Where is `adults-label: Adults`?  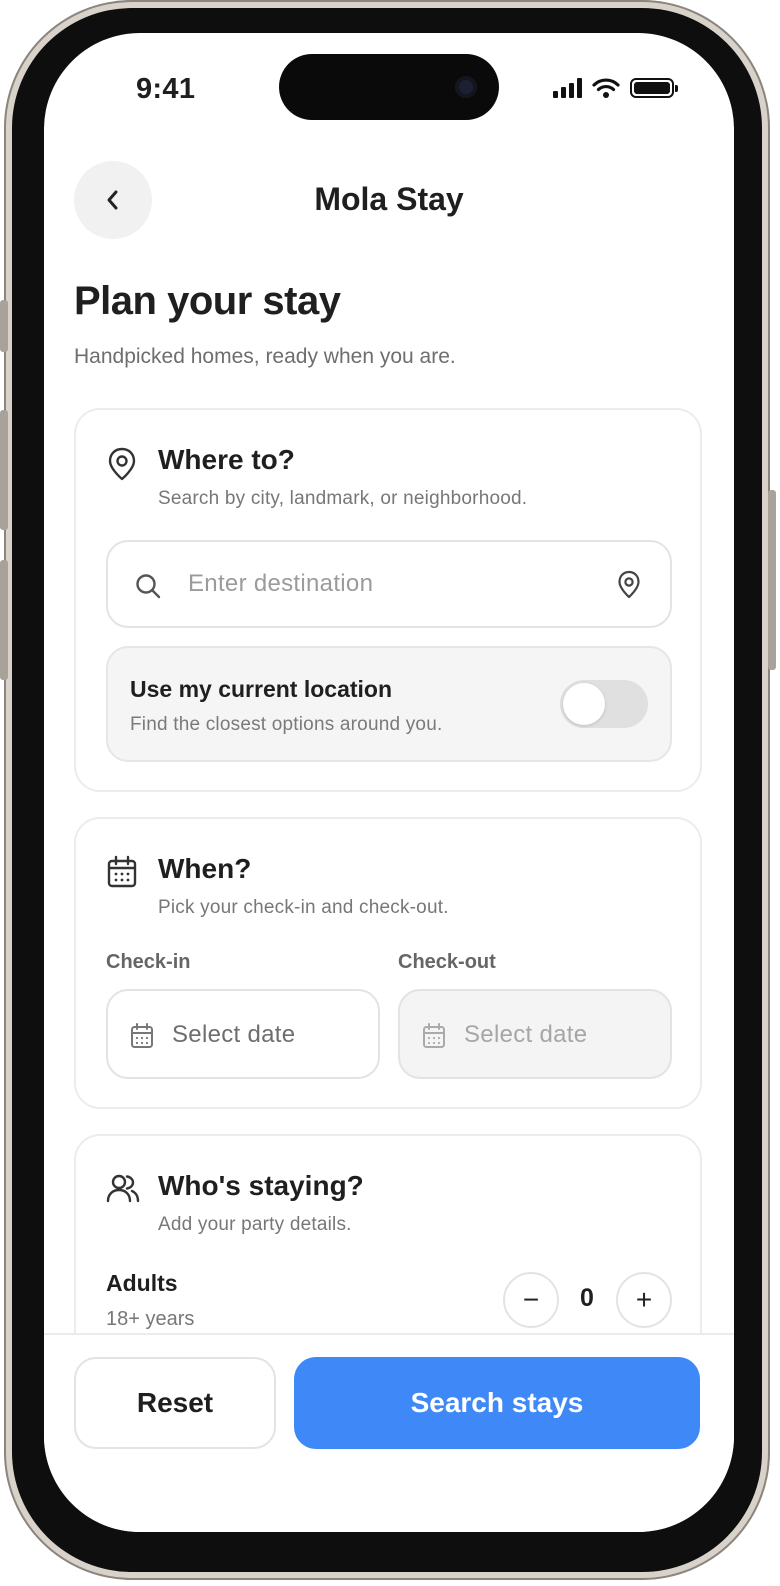
adults-label: Adults is located at coordinates (142, 1283).